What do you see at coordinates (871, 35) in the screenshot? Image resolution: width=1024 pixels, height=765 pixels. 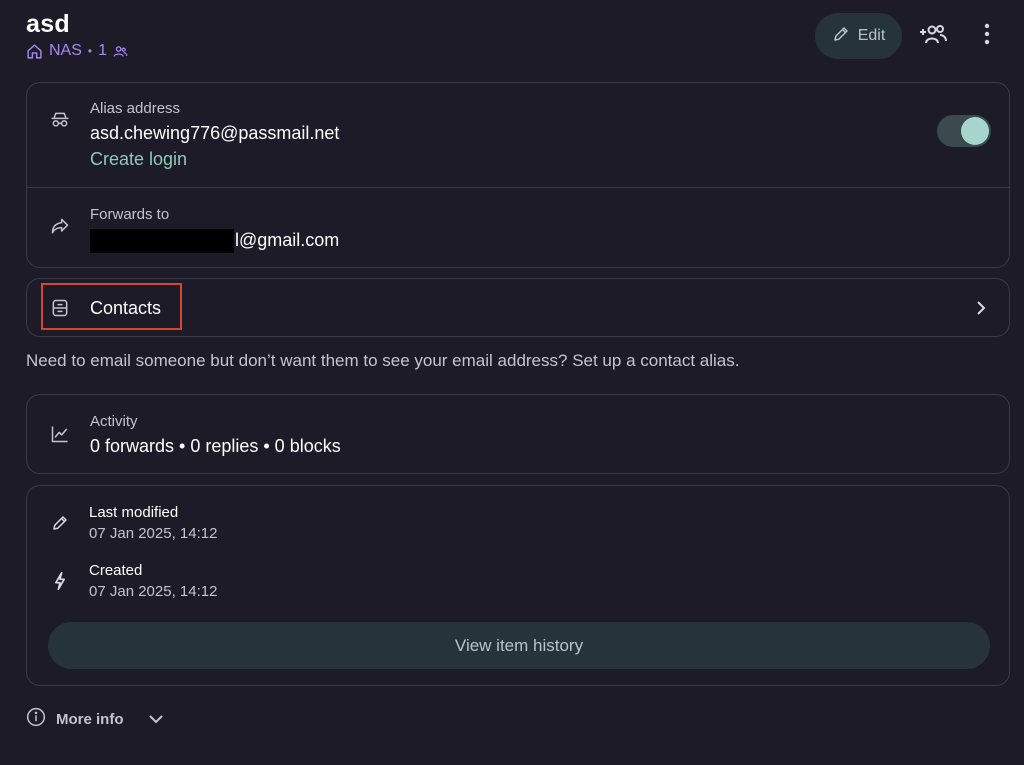 I see `edit-label: Edit` at bounding box center [871, 35].